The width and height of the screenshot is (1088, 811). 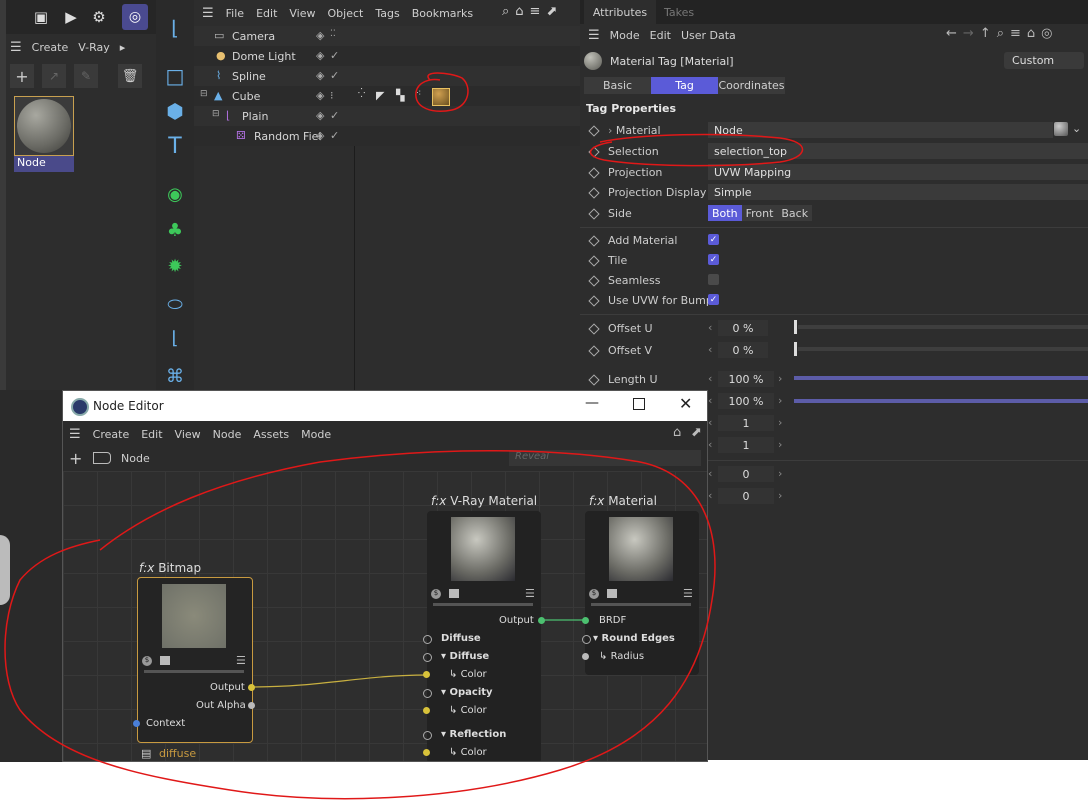 What do you see at coordinates (387, 56) in the screenshot?
I see `object-row-dome-light: ● Dome Light ◈ ✓` at bounding box center [387, 56].